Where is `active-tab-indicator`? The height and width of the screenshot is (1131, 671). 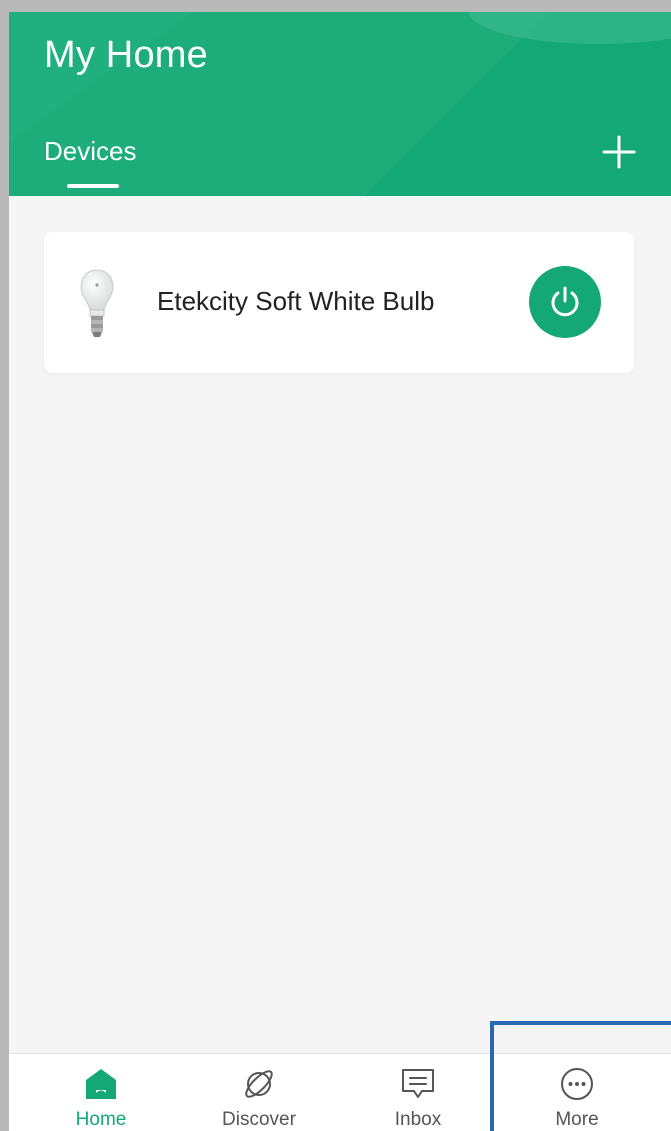
active-tab-indicator is located at coordinates (93, 186).